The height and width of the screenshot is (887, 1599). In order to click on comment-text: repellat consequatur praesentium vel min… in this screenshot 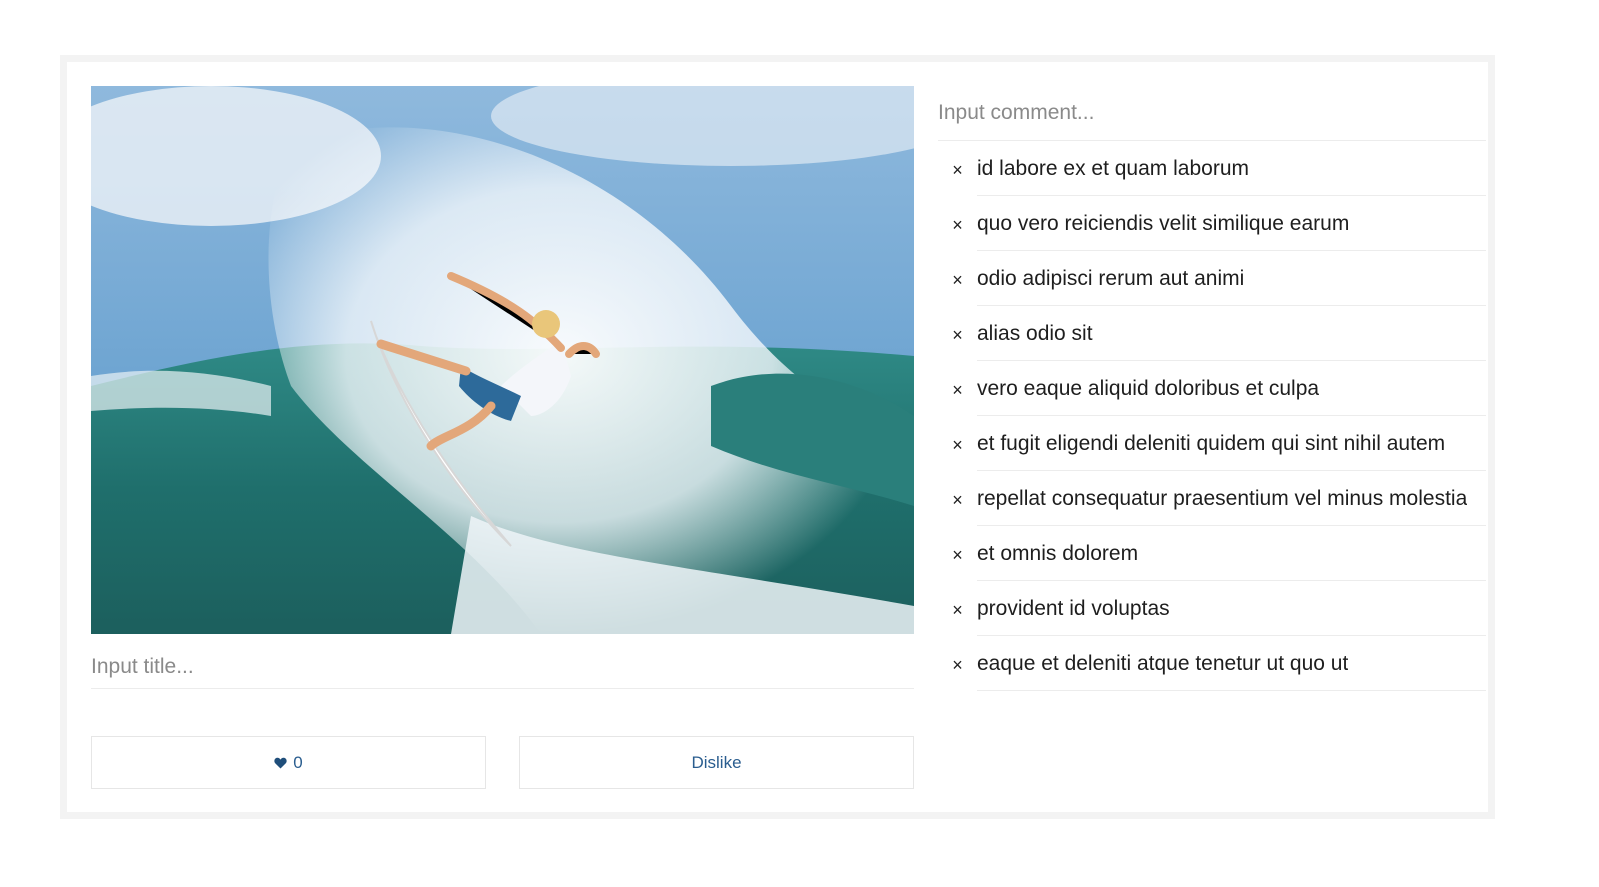, I will do `click(1222, 498)`.